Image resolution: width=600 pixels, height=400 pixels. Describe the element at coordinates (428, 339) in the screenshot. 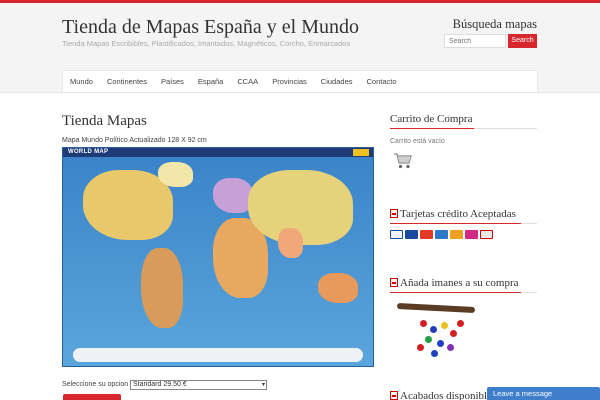

I see `magnet-green` at that location.